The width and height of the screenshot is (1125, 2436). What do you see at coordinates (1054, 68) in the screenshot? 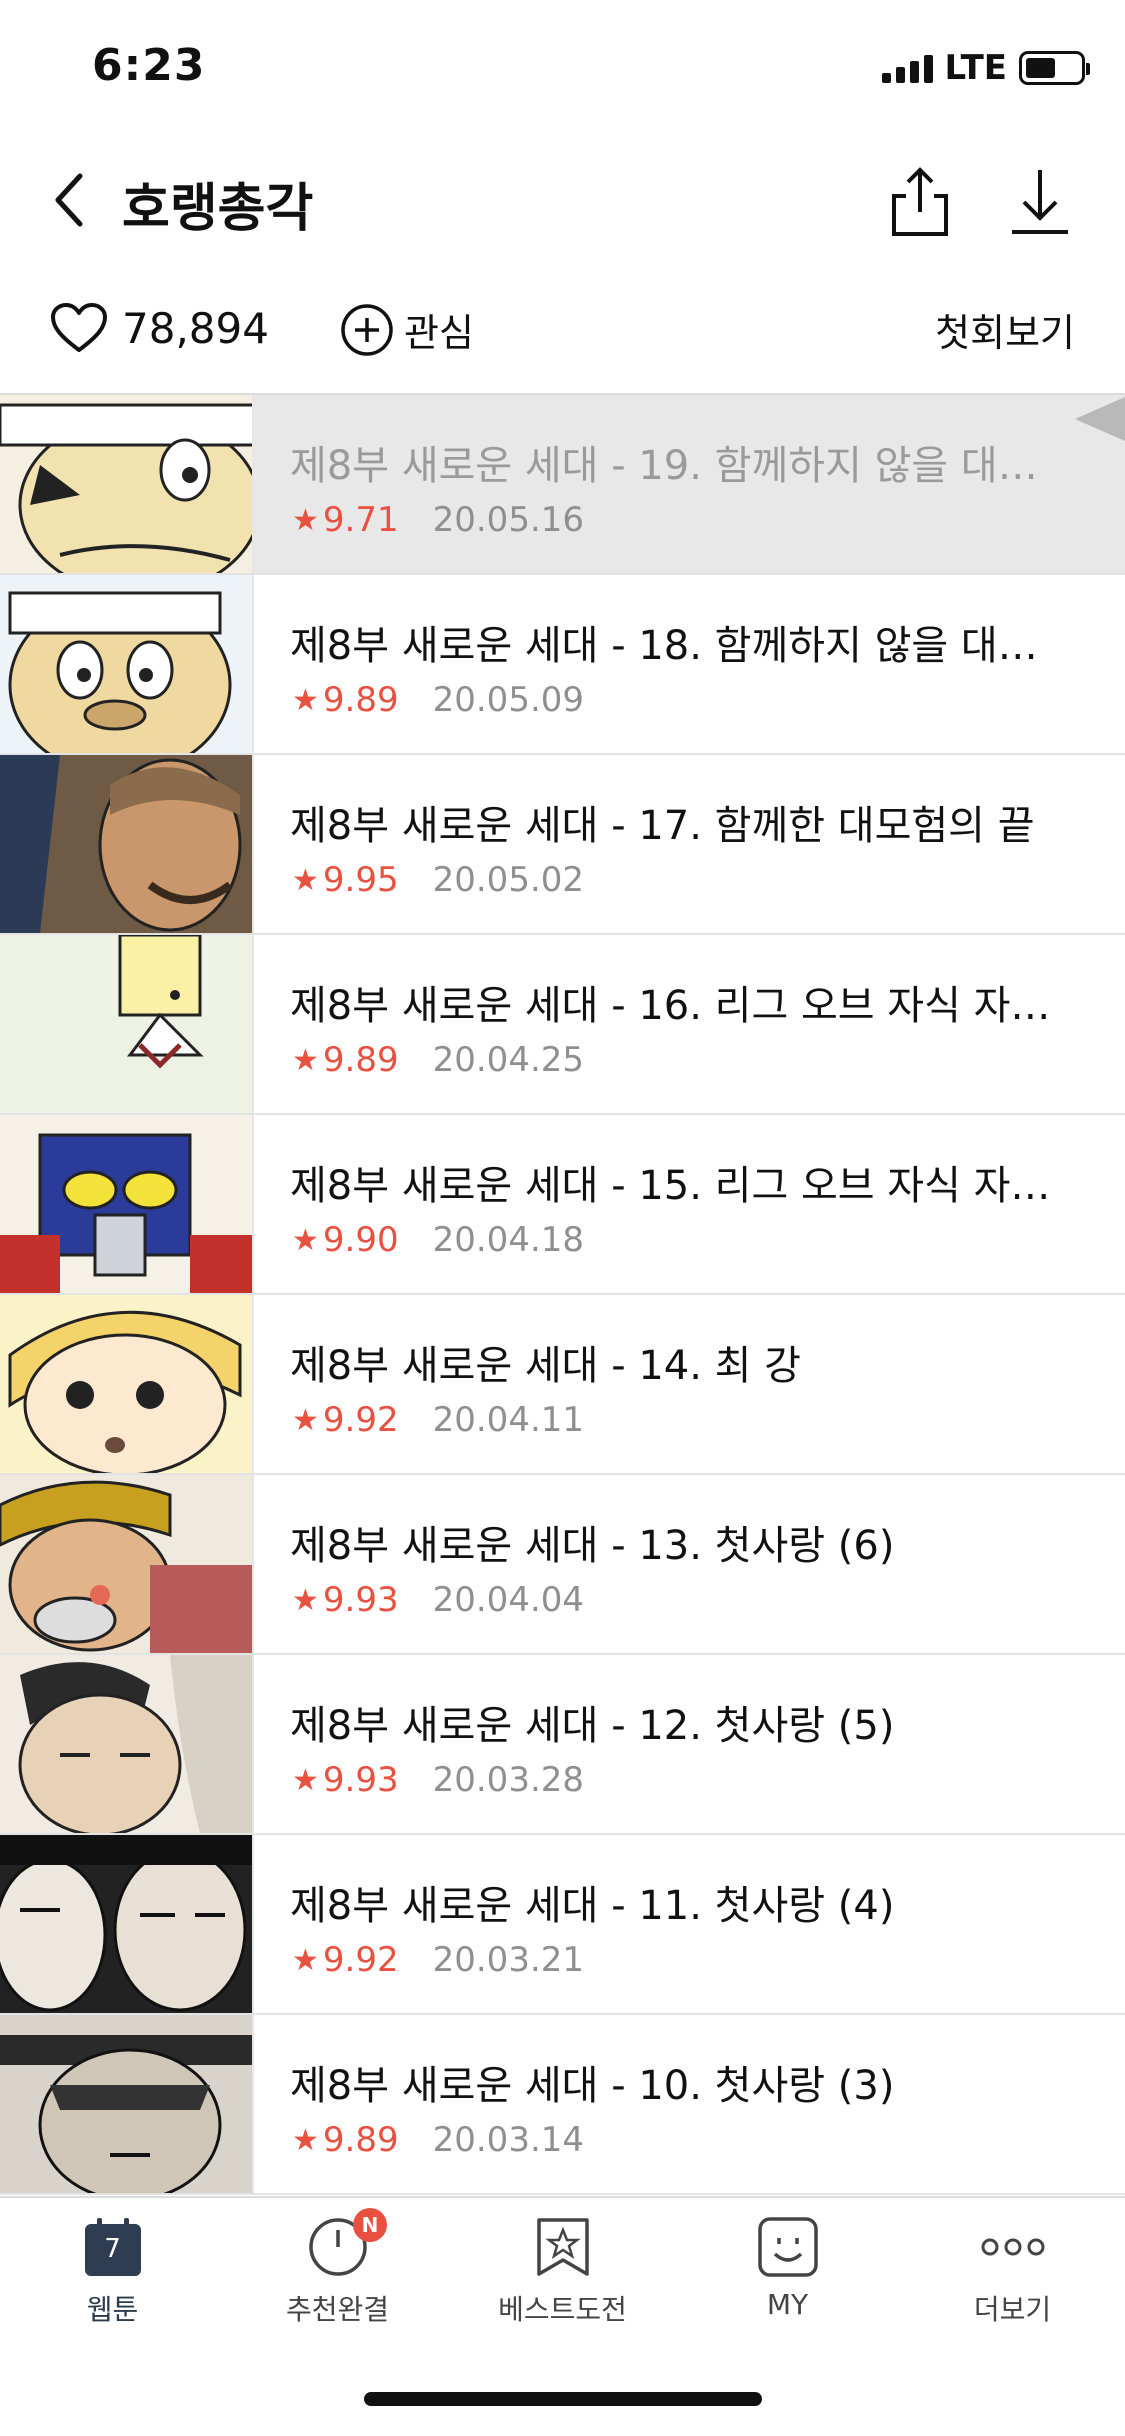
I see `battery-icon` at bounding box center [1054, 68].